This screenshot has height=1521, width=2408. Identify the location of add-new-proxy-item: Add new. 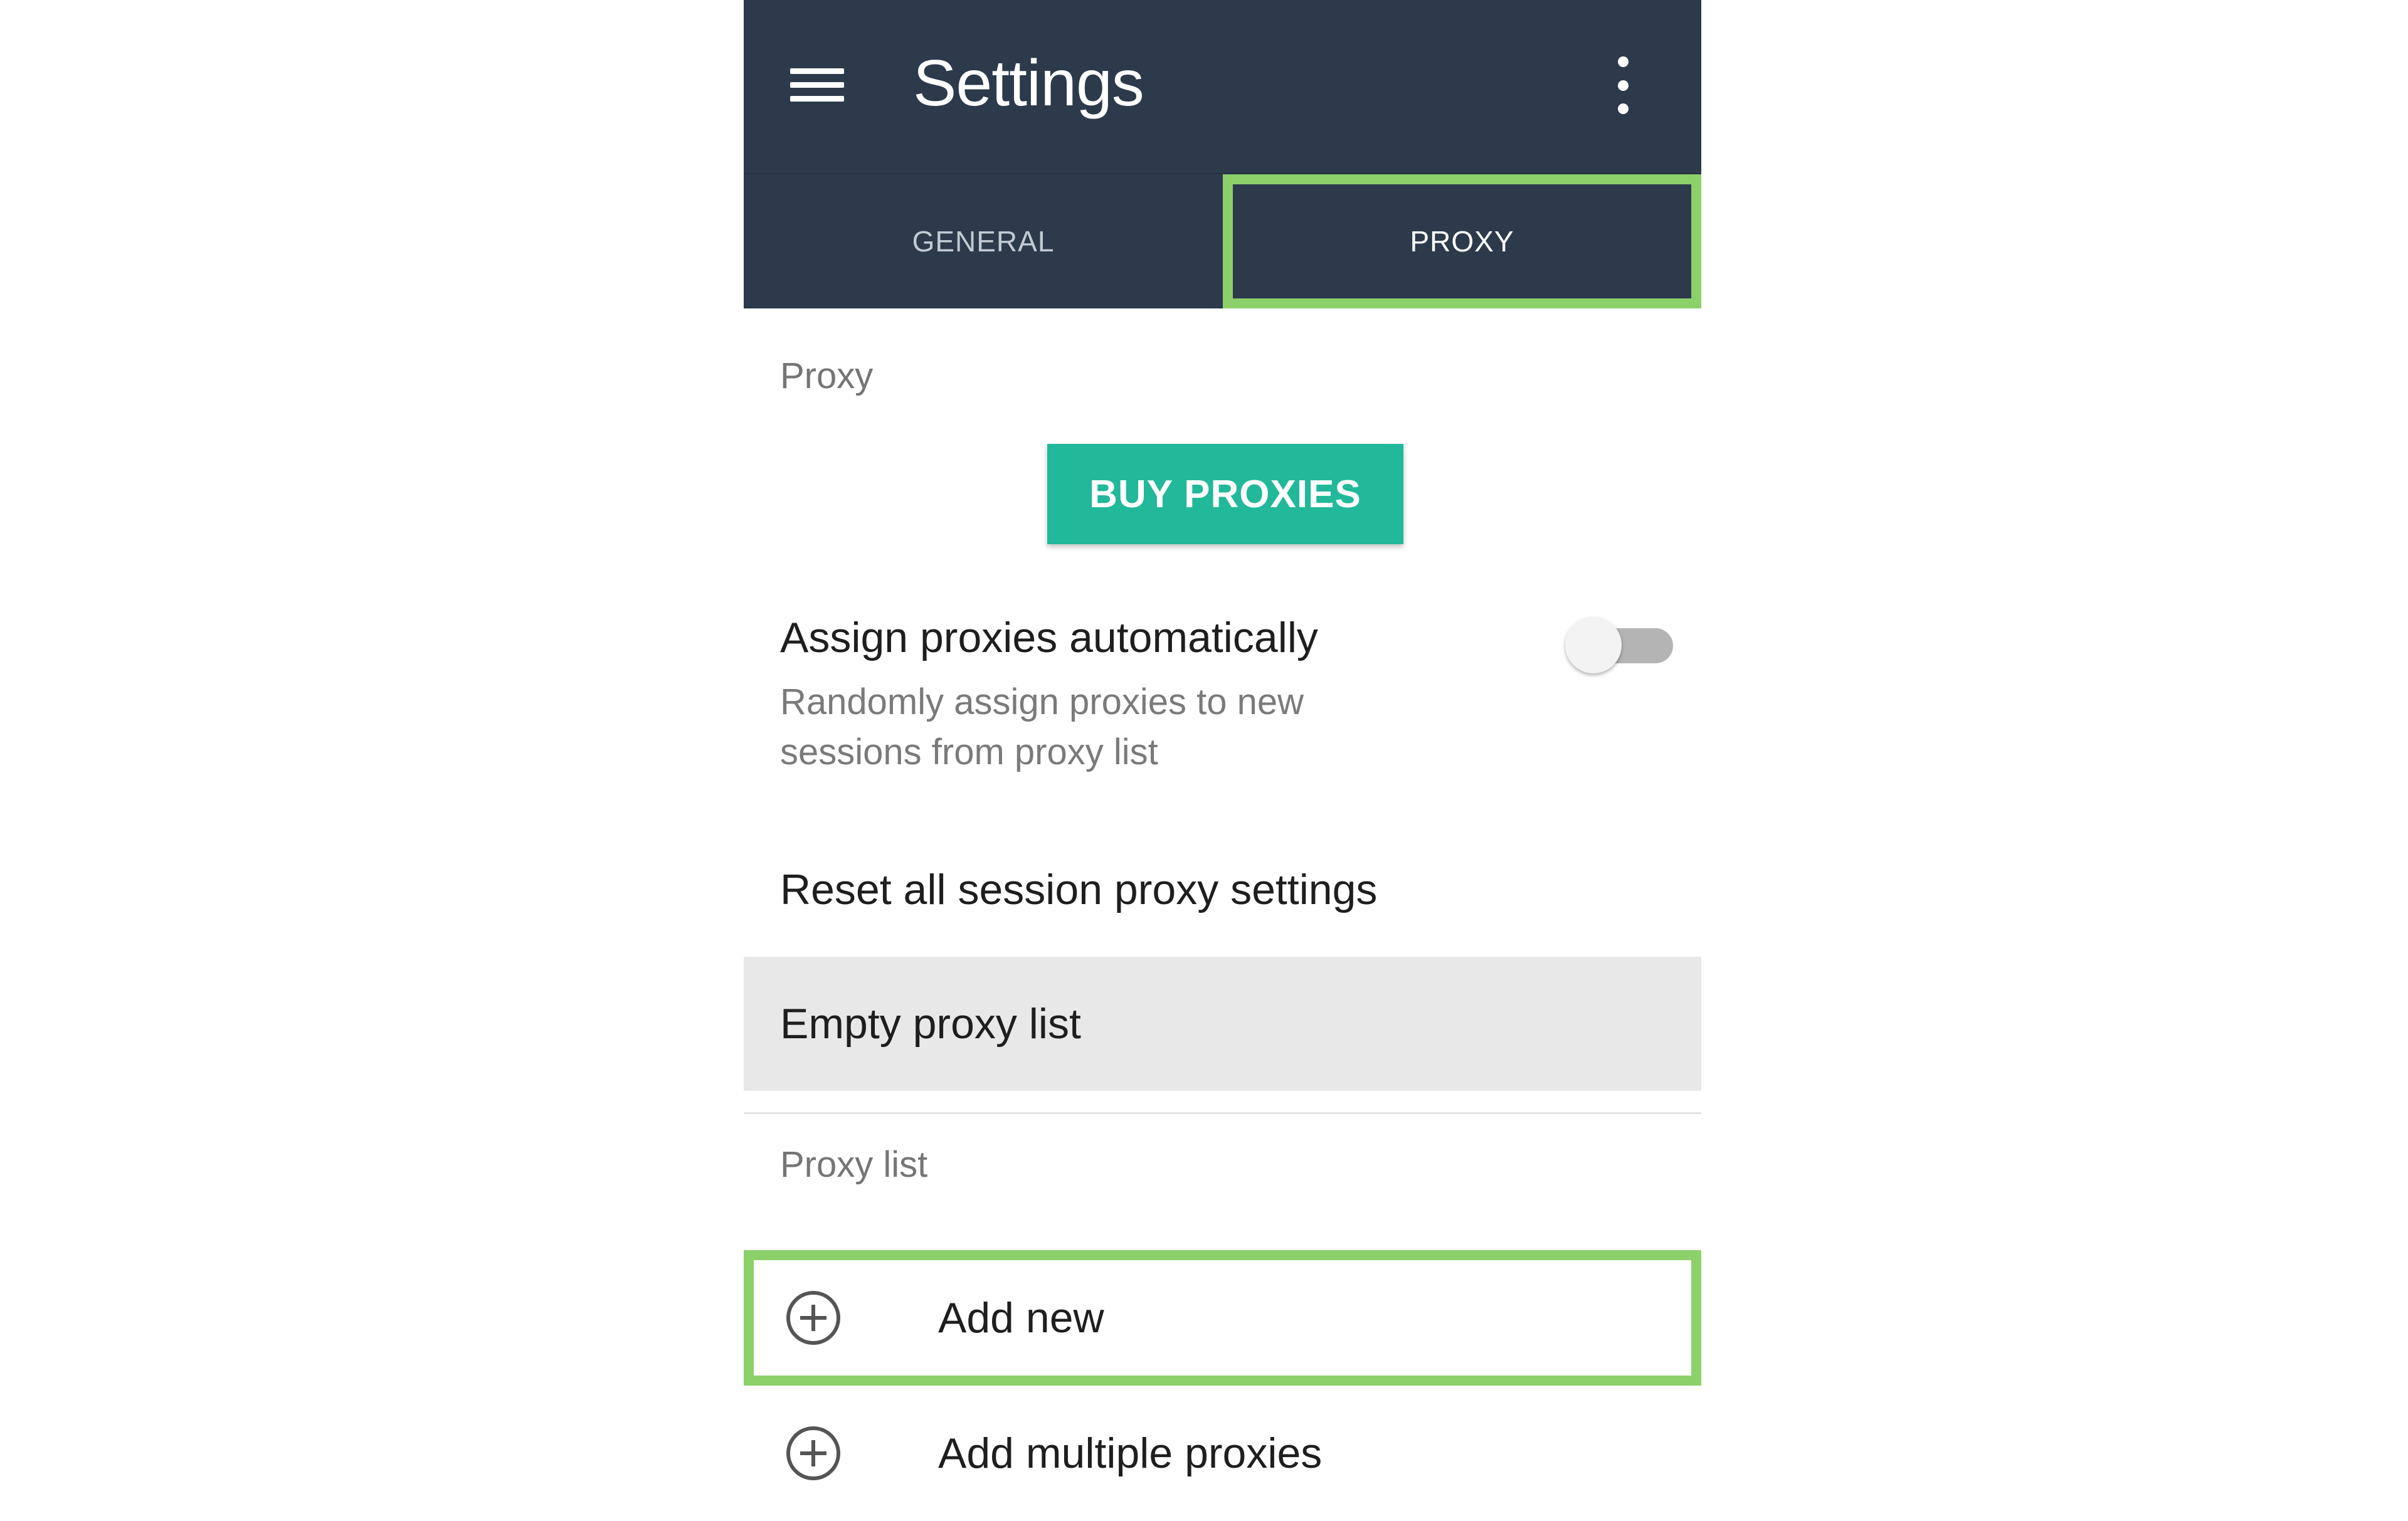
(1222, 1318).